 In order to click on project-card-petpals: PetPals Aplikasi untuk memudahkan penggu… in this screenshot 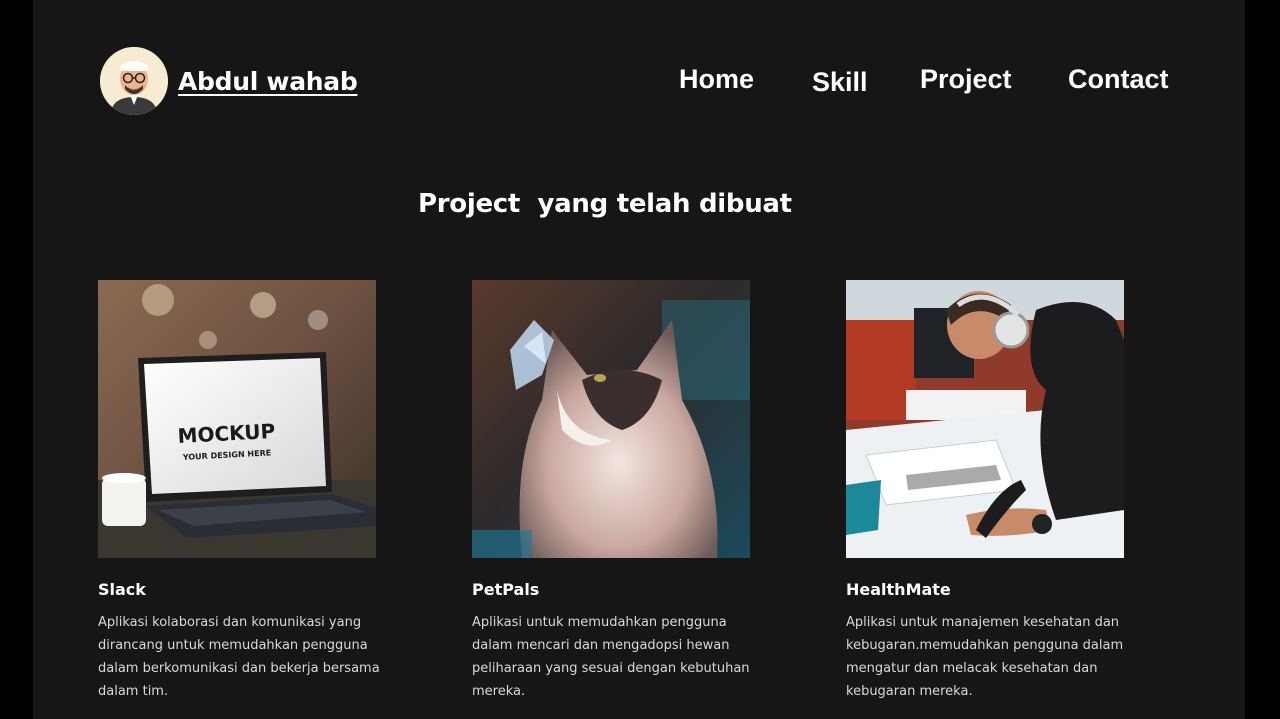, I will do `click(622, 491)`.